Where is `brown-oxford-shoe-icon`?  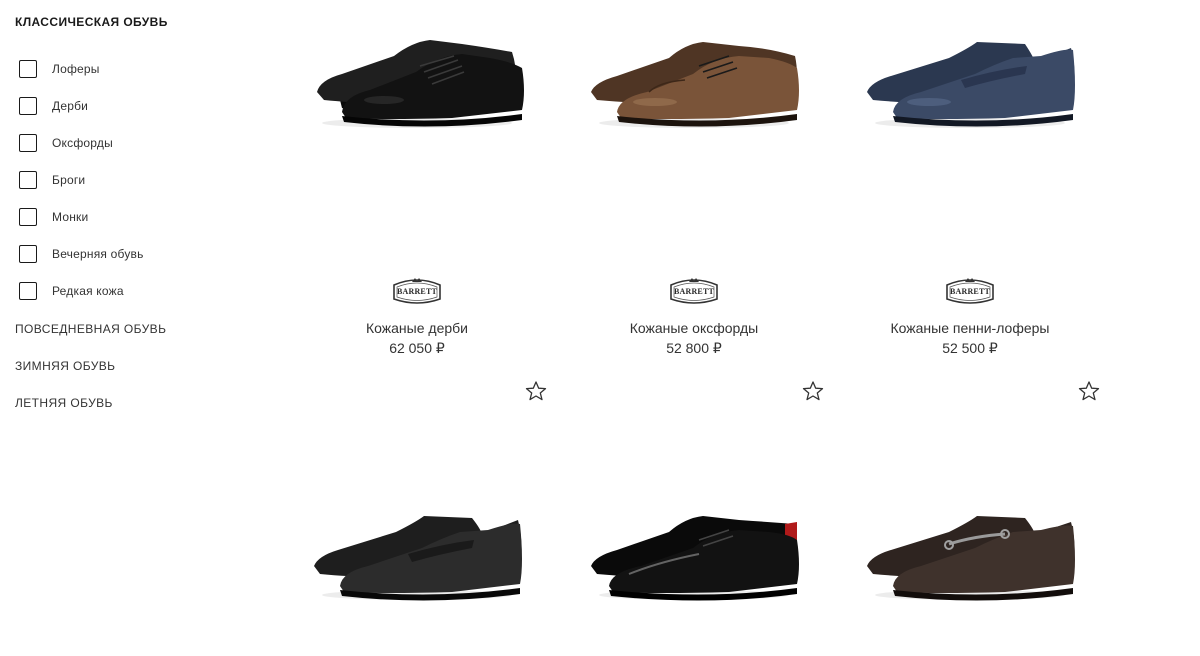 brown-oxford-shoe-icon is located at coordinates (695, 85).